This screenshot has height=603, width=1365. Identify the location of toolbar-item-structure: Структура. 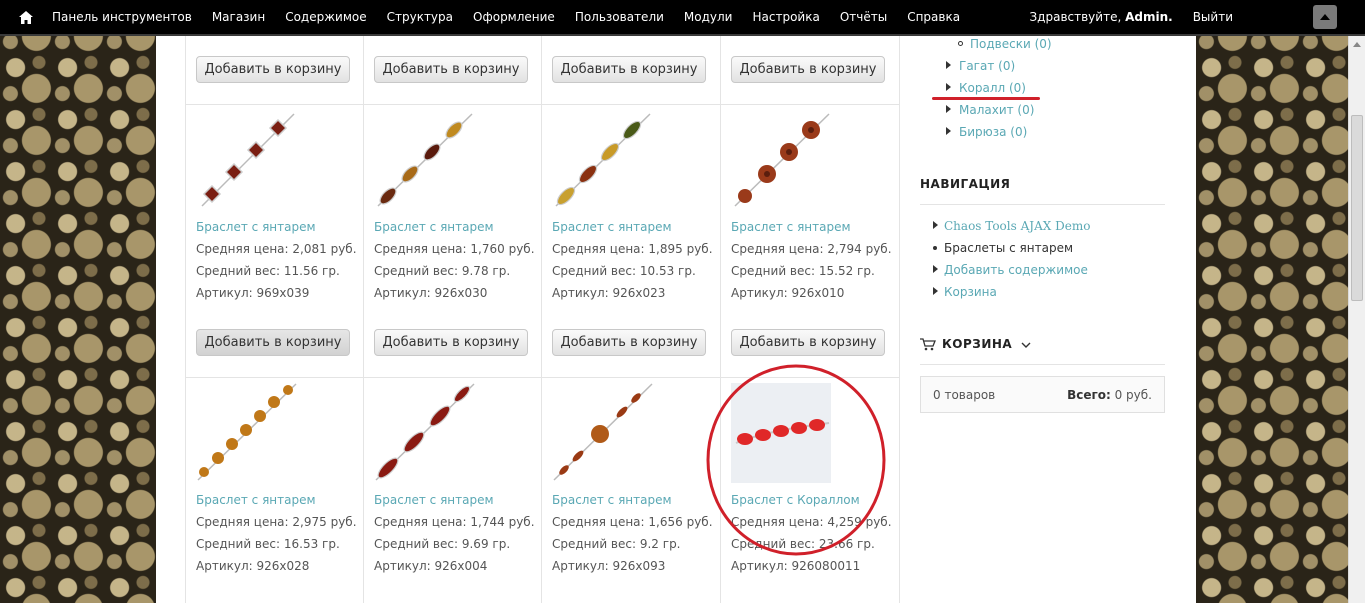
(420, 17).